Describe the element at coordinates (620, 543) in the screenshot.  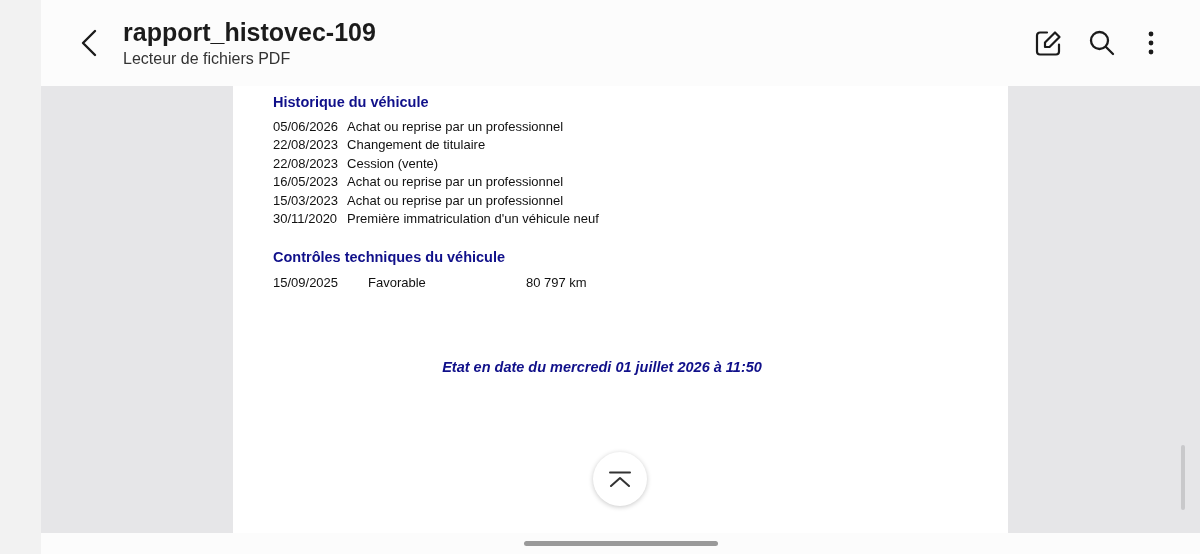
I see `home-indicator` at that location.